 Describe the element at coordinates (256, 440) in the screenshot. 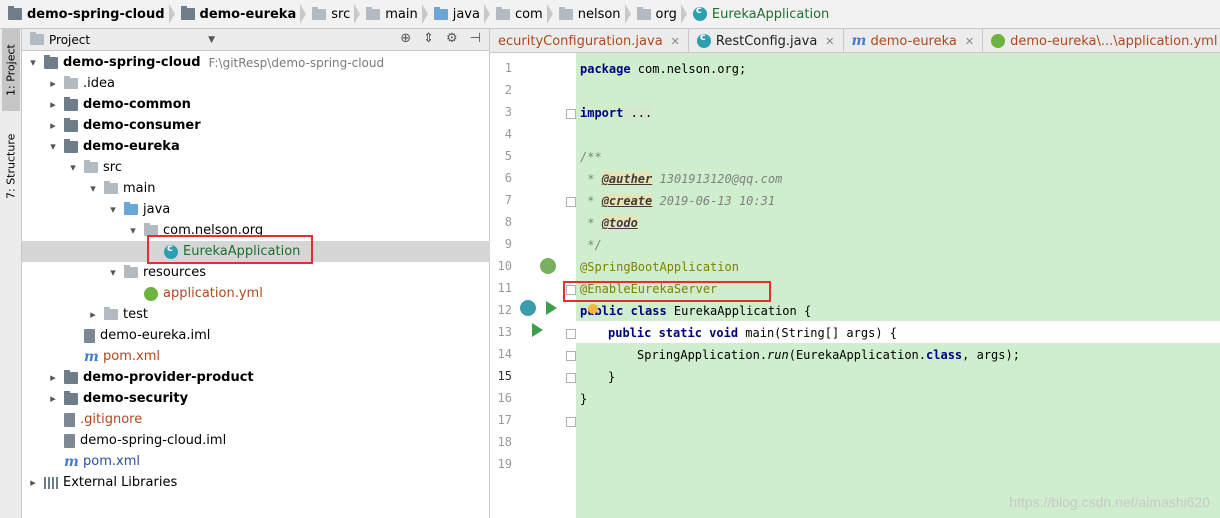

I see `tree-item: demo-spring-cloud.iml` at that location.